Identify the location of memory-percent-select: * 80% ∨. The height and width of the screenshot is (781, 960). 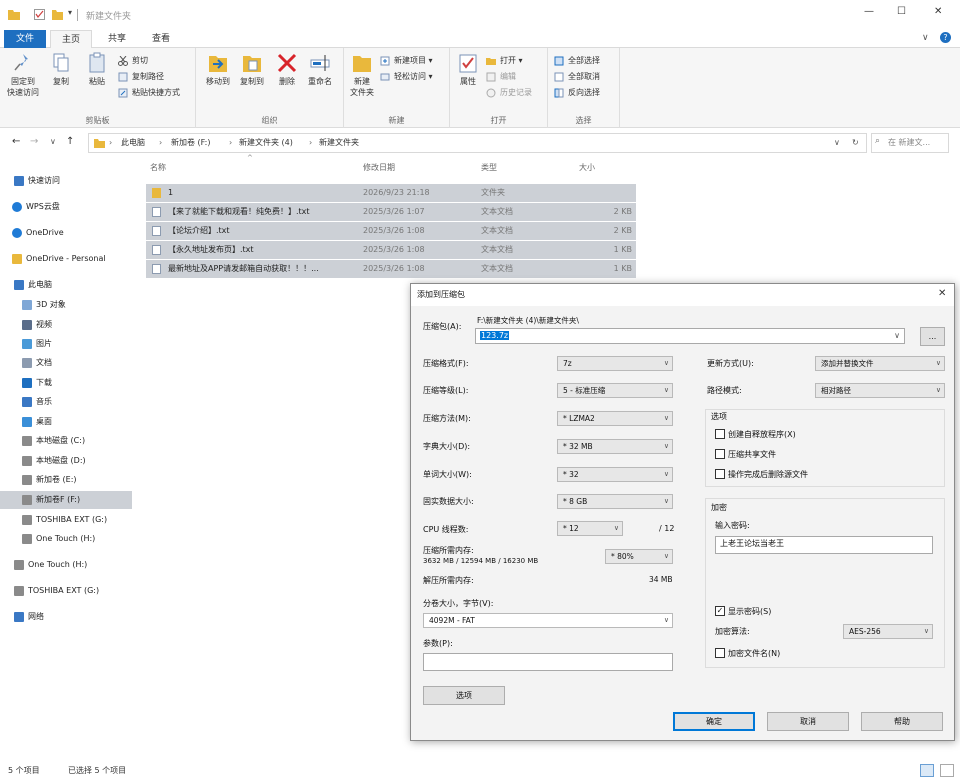
(639, 556).